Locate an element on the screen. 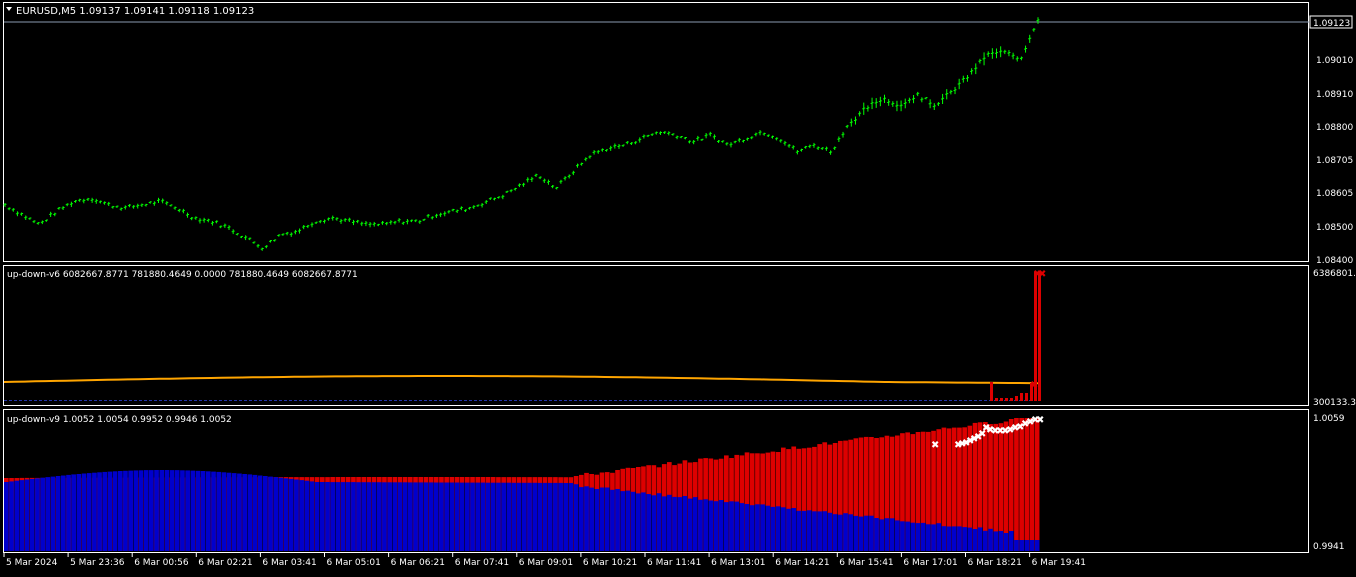 This screenshot has width=1356, height=577. indicator1-ma-line is located at coordinates (522, 380).